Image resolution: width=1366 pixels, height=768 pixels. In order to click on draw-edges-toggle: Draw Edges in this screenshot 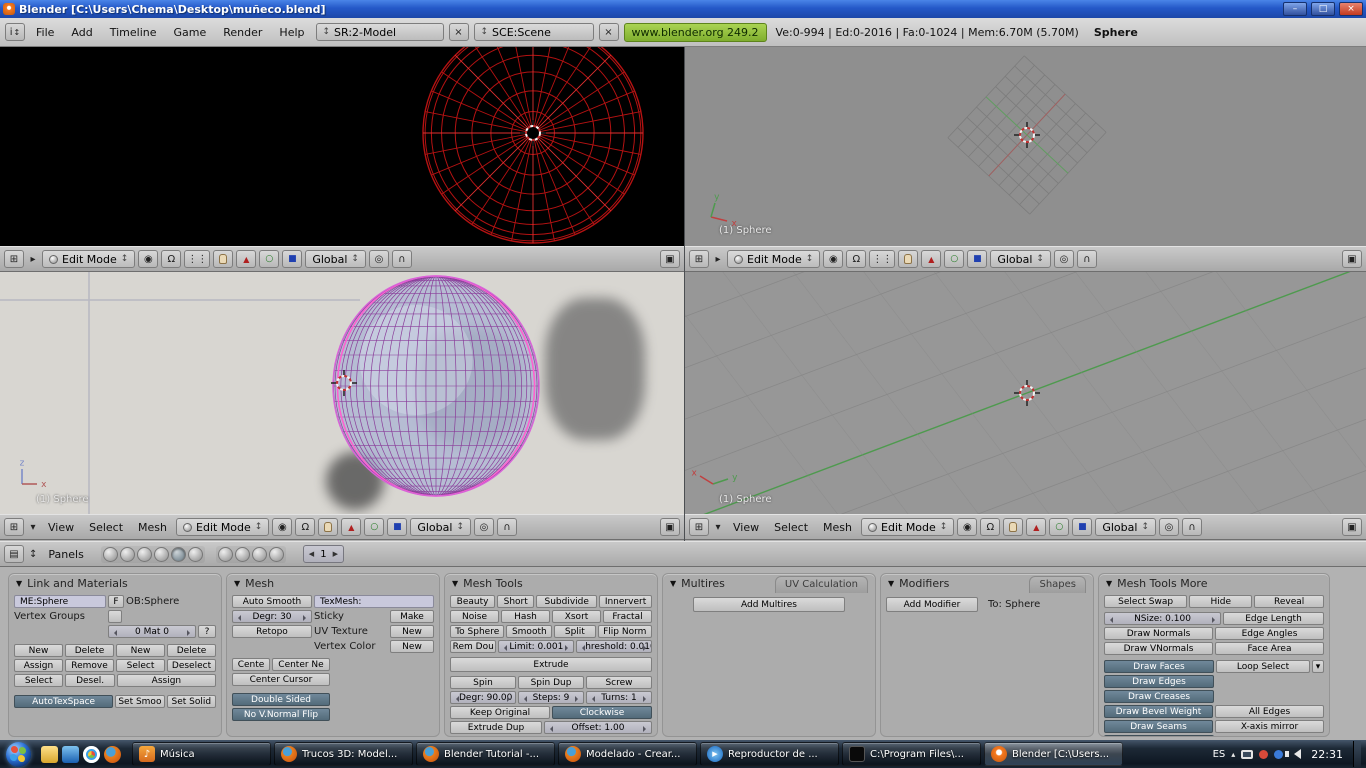, I will do `click(1159, 681)`.